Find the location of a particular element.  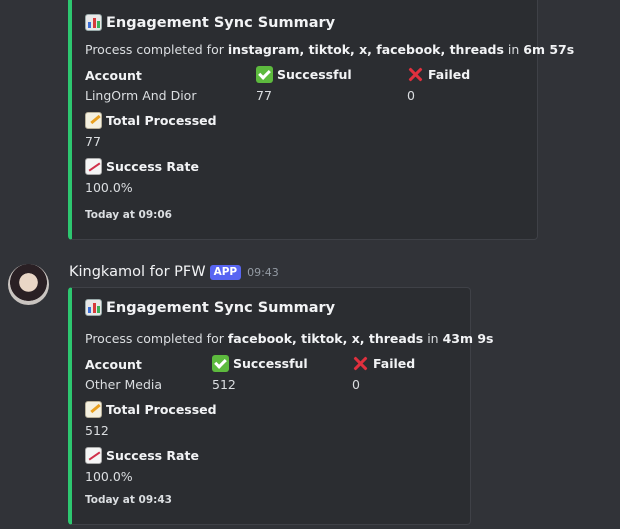

field-successful-value: 512 is located at coordinates (224, 384).